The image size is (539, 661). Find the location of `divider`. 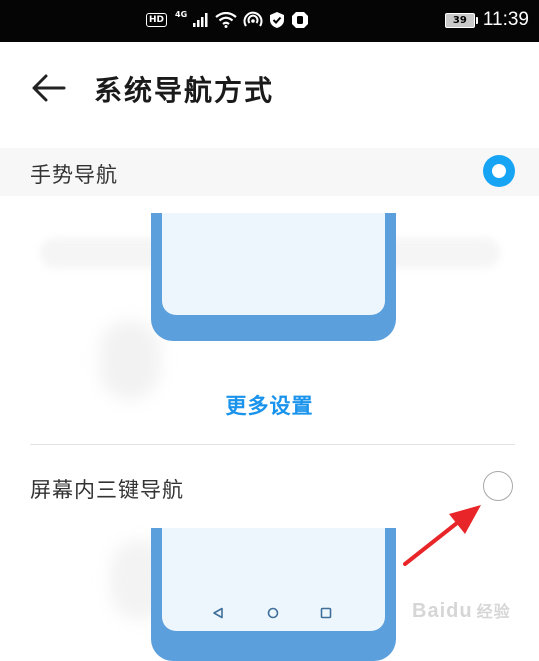

divider is located at coordinates (272, 444).